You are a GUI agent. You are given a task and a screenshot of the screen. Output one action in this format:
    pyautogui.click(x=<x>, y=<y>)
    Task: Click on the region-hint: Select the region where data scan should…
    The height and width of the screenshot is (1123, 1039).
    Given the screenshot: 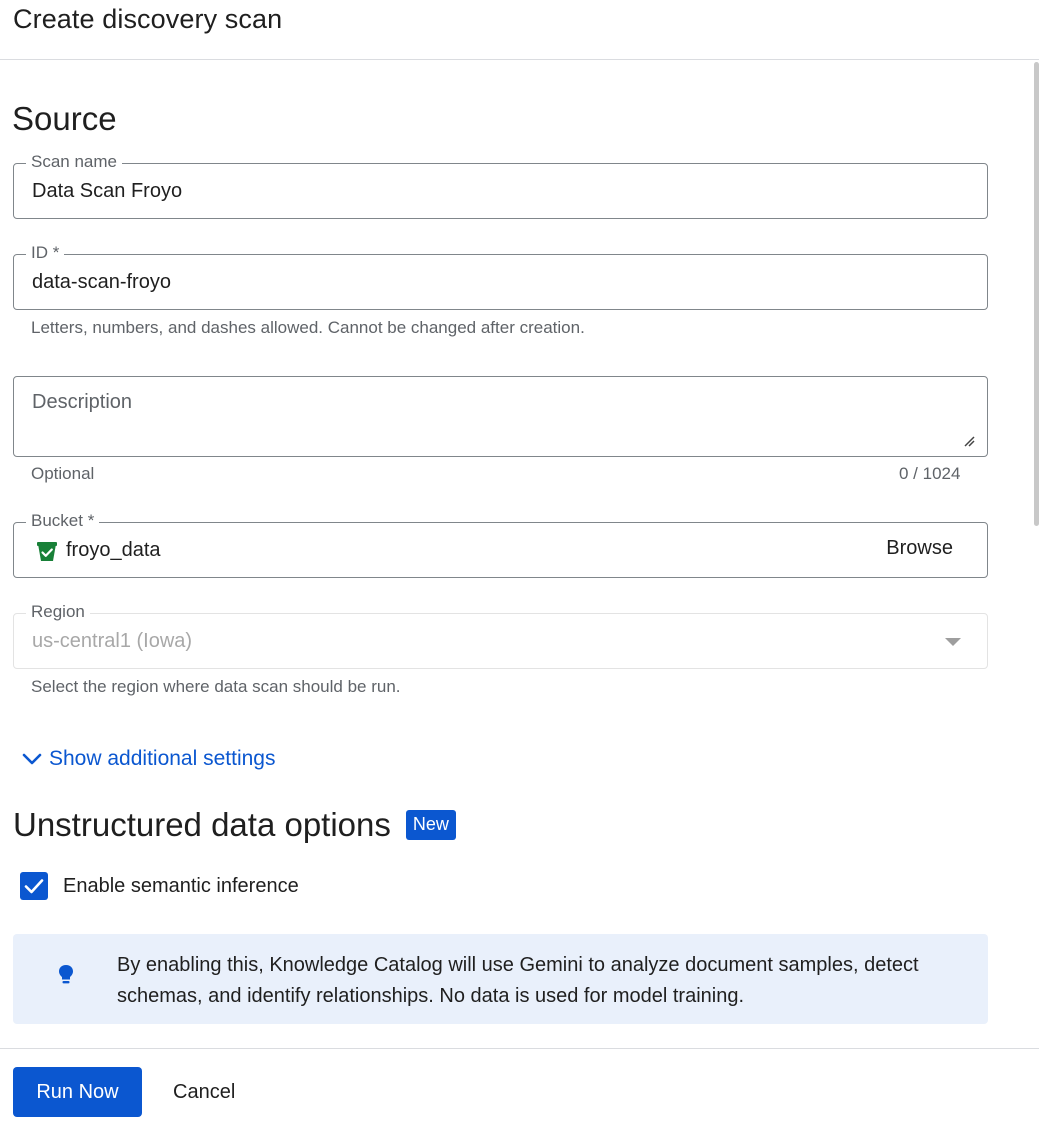 What is the action you would take?
    pyautogui.click(x=216, y=686)
    